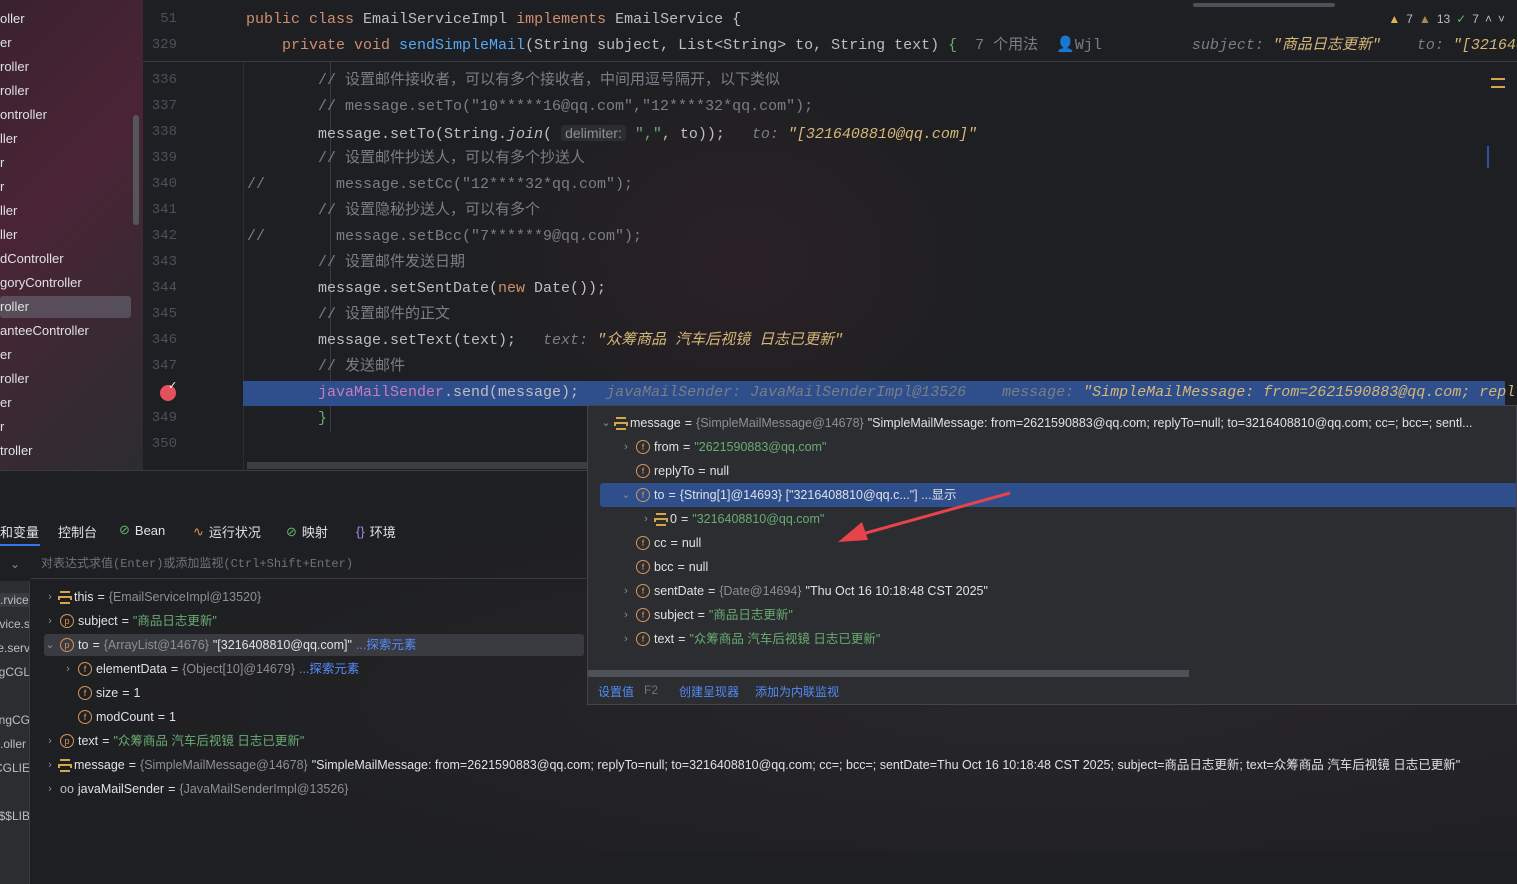  I want to click on variable-row: f size = 1, so click(101, 693).